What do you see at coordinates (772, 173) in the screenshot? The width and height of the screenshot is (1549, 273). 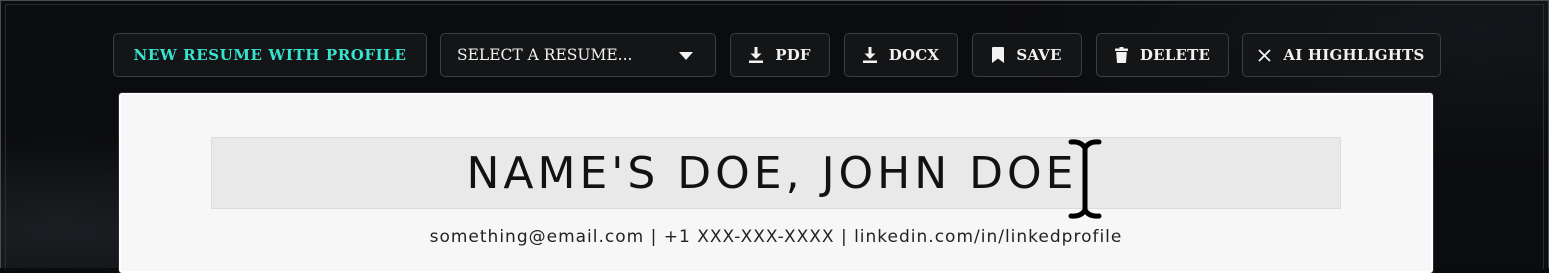 I see `resume-name: NAME'S DOE, JOHN DOE` at bounding box center [772, 173].